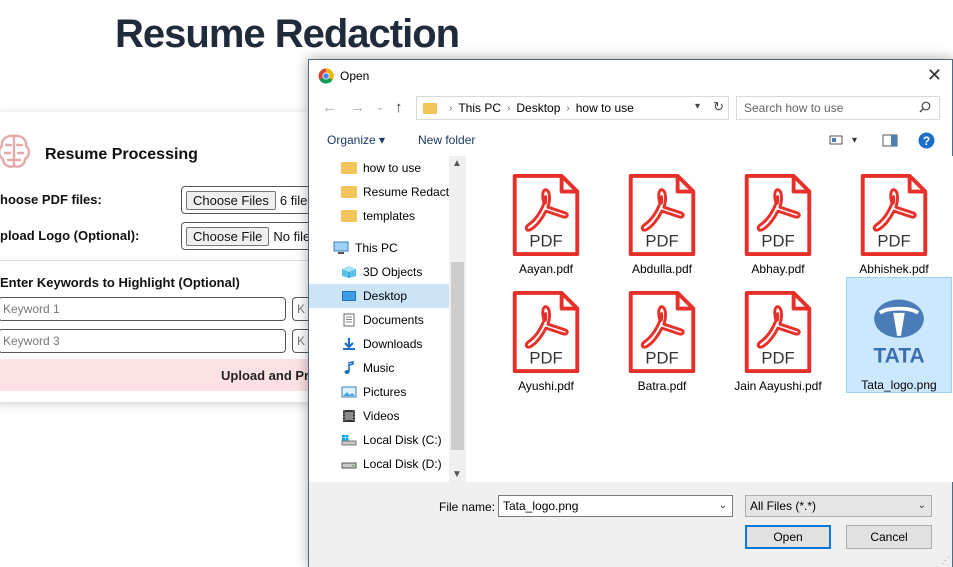 The image size is (953, 567). What do you see at coordinates (894, 269) in the screenshot?
I see `file-item-label: Abhishek.pdf` at bounding box center [894, 269].